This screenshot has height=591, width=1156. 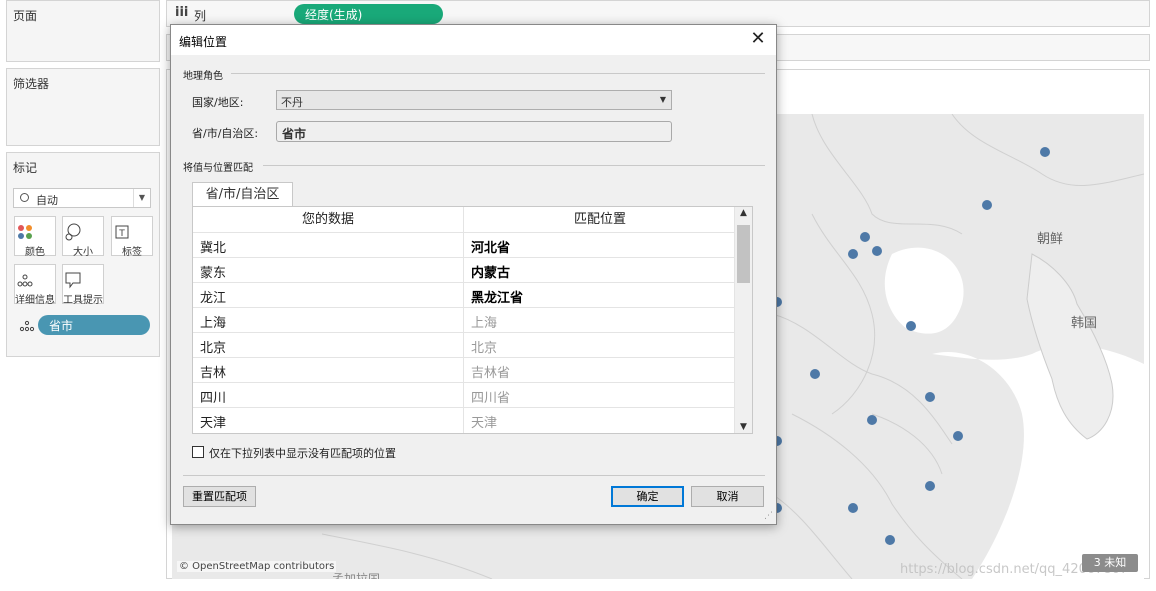 What do you see at coordinates (1050, 239) in the screenshot?
I see `map-label-north-korea: 朝鲜` at bounding box center [1050, 239].